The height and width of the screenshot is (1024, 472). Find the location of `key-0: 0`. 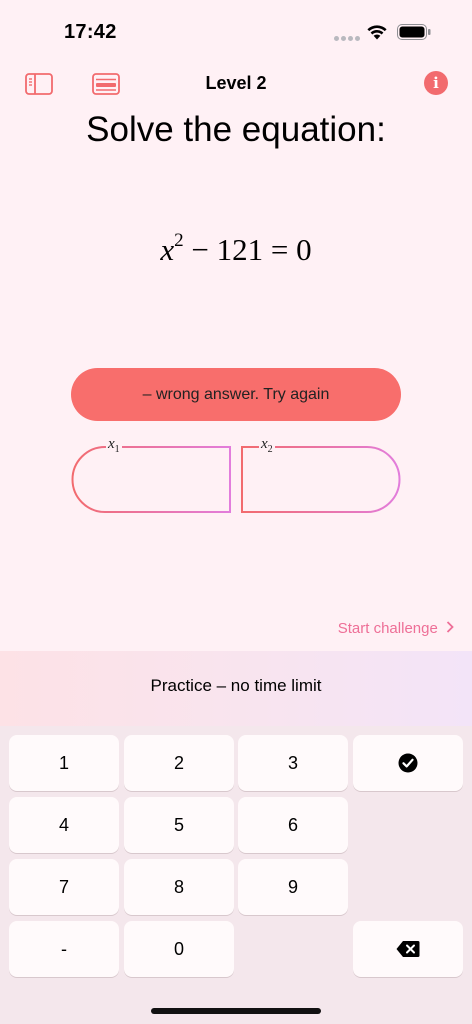

key-0: 0 is located at coordinates (179, 949).